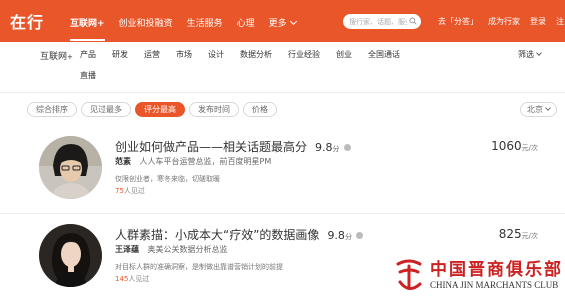 This screenshot has width=565, height=304. Describe the element at coordinates (494, 285) in the screenshot. I see `watermark-subtitle: CHINA JIN MARCHANTS CLUB` at that location.